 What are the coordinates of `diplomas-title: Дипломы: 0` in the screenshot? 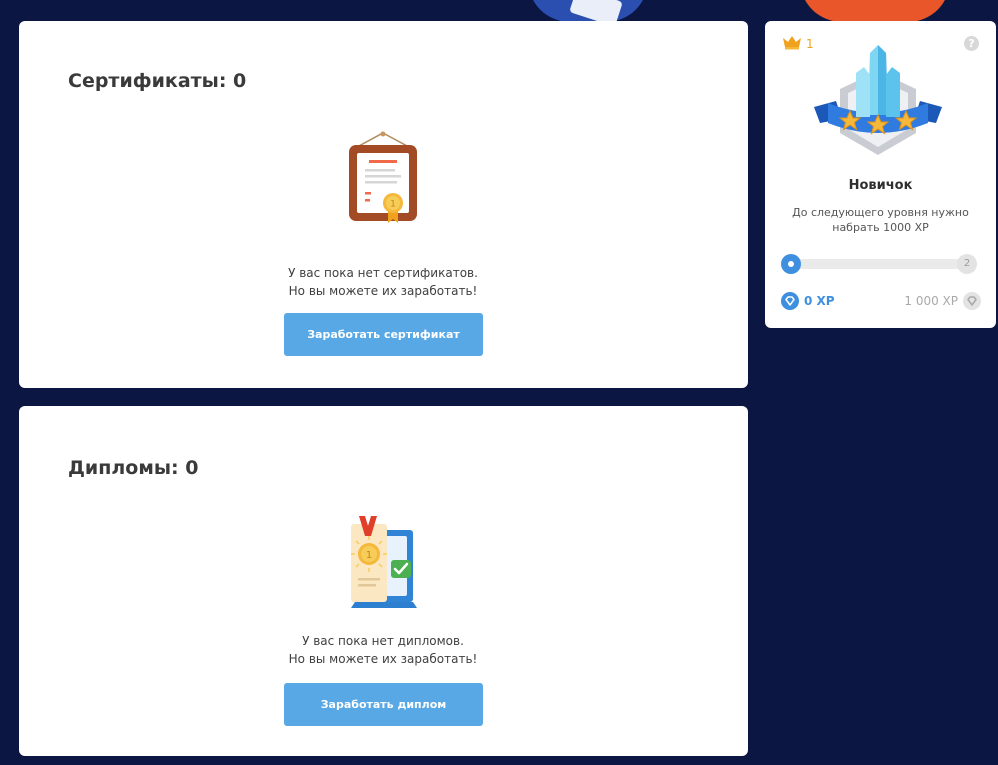 It's located at (133, 468).